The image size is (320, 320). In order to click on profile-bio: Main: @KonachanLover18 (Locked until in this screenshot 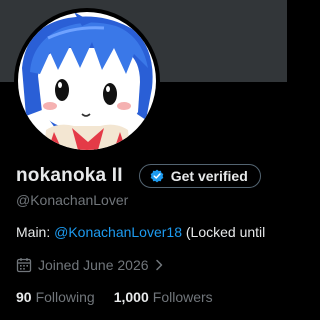, I will do `click(140, 232)`.